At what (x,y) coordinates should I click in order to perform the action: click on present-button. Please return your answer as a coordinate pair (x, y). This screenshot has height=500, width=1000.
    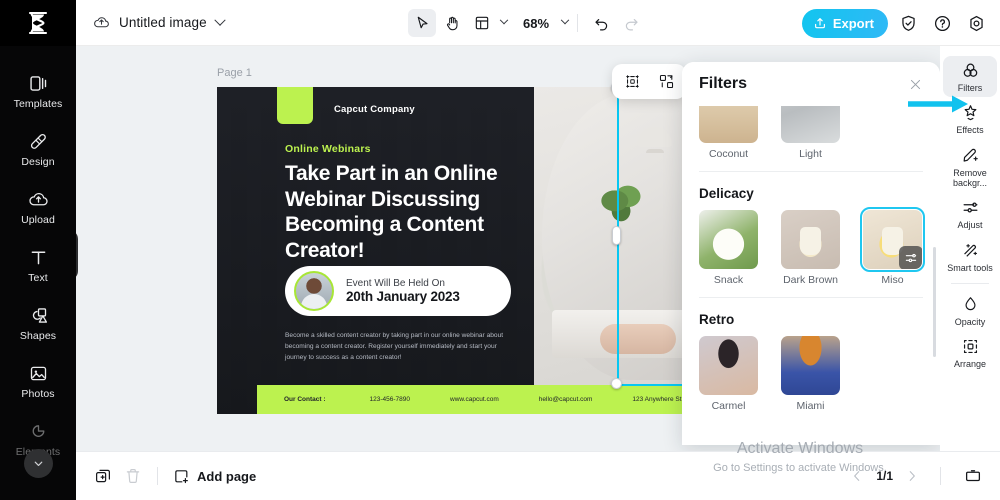
    Looking at the image, I should click on (973, 476).